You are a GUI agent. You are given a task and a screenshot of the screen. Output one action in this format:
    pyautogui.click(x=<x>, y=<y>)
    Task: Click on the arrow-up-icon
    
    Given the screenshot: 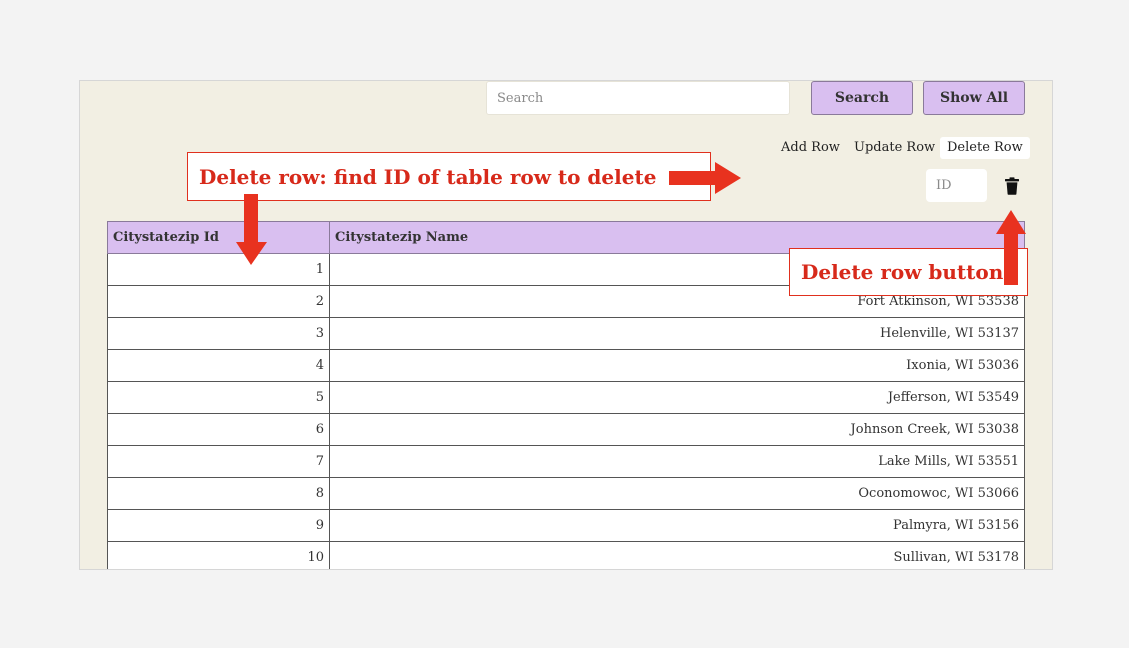 What is the action you would take?
    pyautogui.click(x=1011, y=247)
    